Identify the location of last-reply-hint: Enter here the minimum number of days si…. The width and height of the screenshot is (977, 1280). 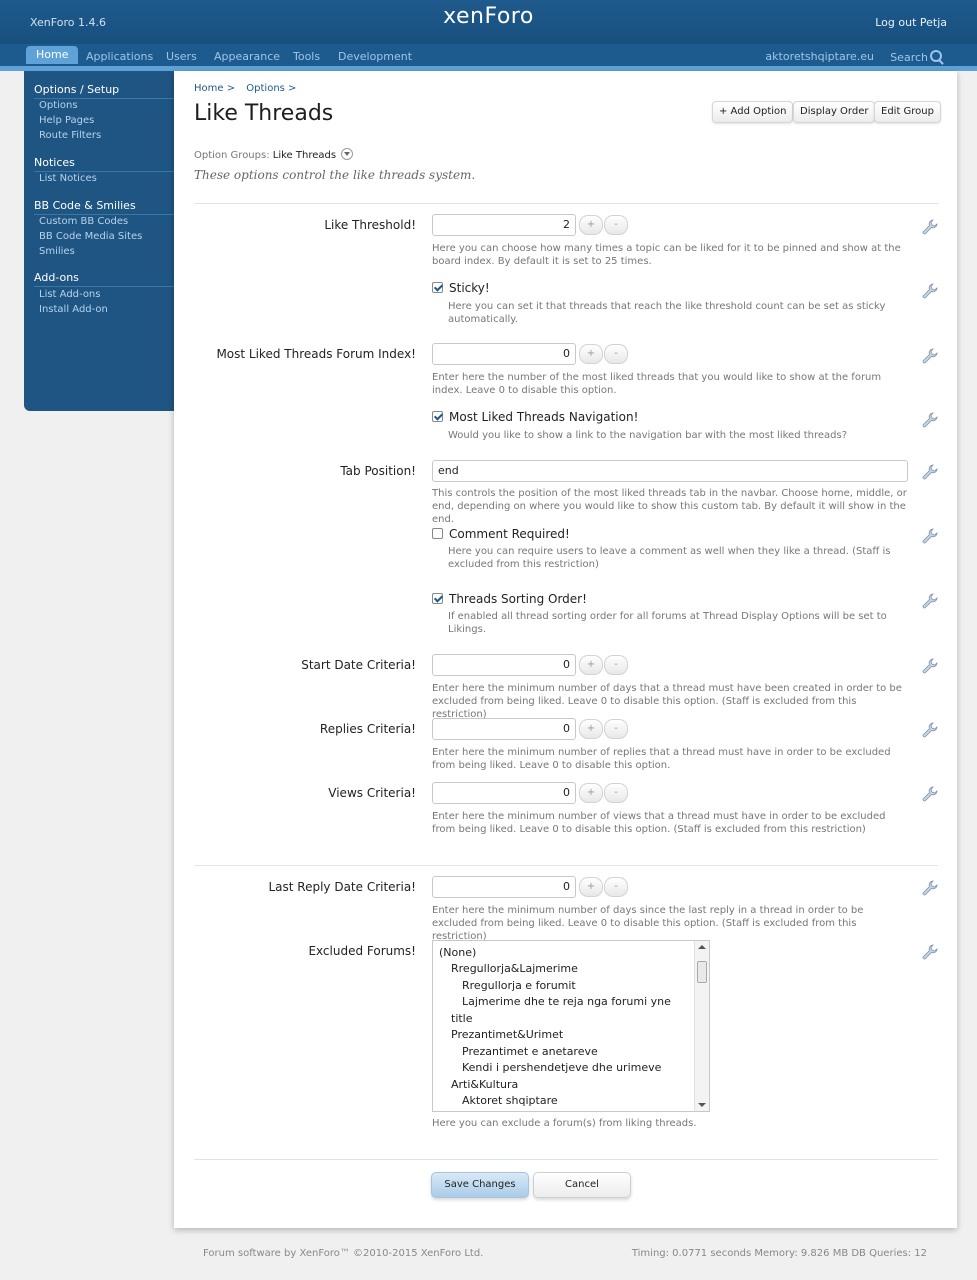
(648, 923).